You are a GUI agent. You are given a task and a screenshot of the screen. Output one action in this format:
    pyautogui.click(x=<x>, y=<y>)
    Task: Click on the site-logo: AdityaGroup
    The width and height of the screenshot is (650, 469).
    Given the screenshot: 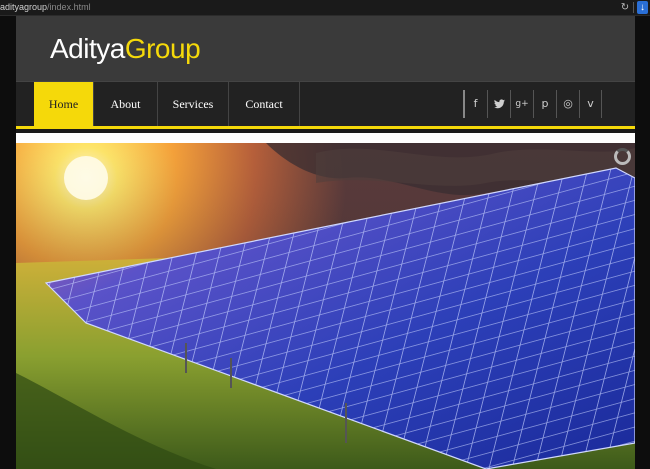 What is the action you would take?
    pyautogui.click(x=125, y=49)
    